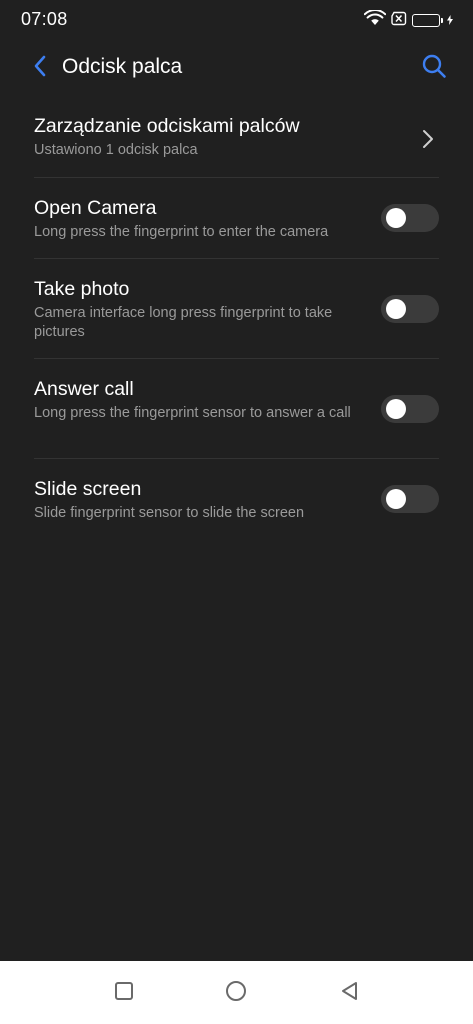 The image size is (473, 1024). I want to click on row-title: Answer call, so click(84, 389).